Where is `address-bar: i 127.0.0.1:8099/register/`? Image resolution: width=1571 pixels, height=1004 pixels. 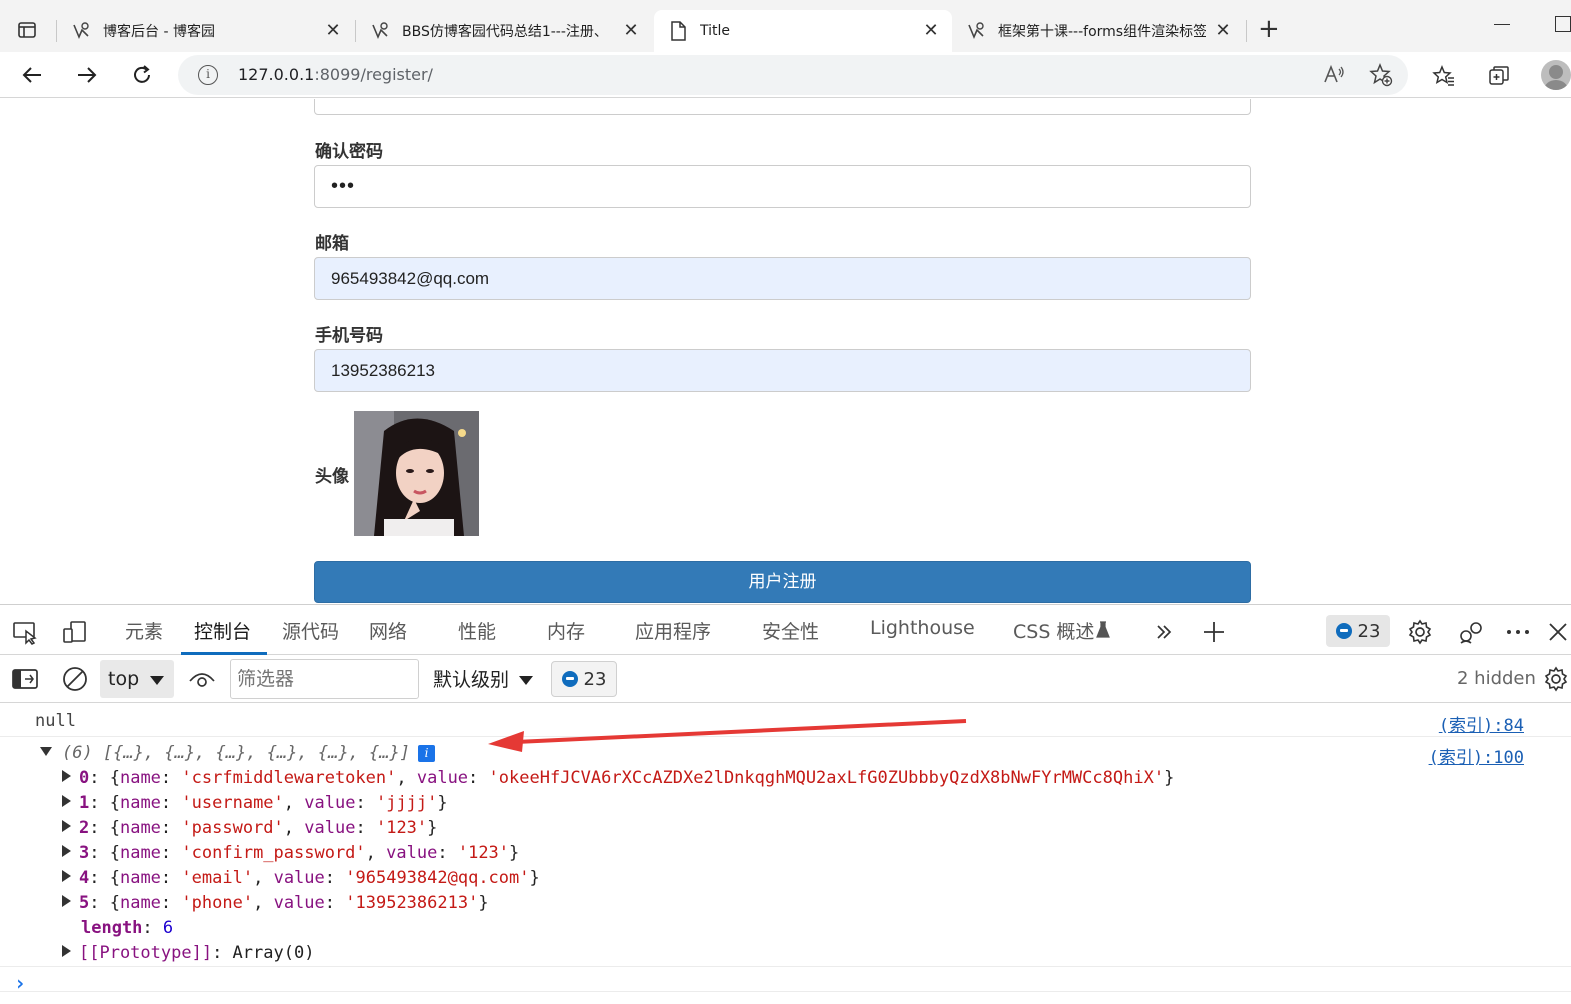 address-bar: i 127.0.0.1:8099/register/ is located at coordinates (793, 75).